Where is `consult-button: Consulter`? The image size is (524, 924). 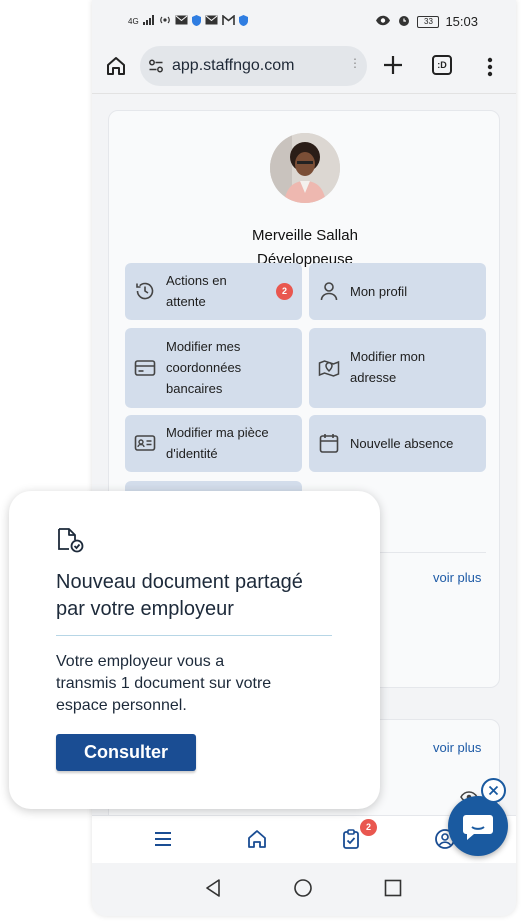 consult-button: Consulter is located at coordinates (126, 752).